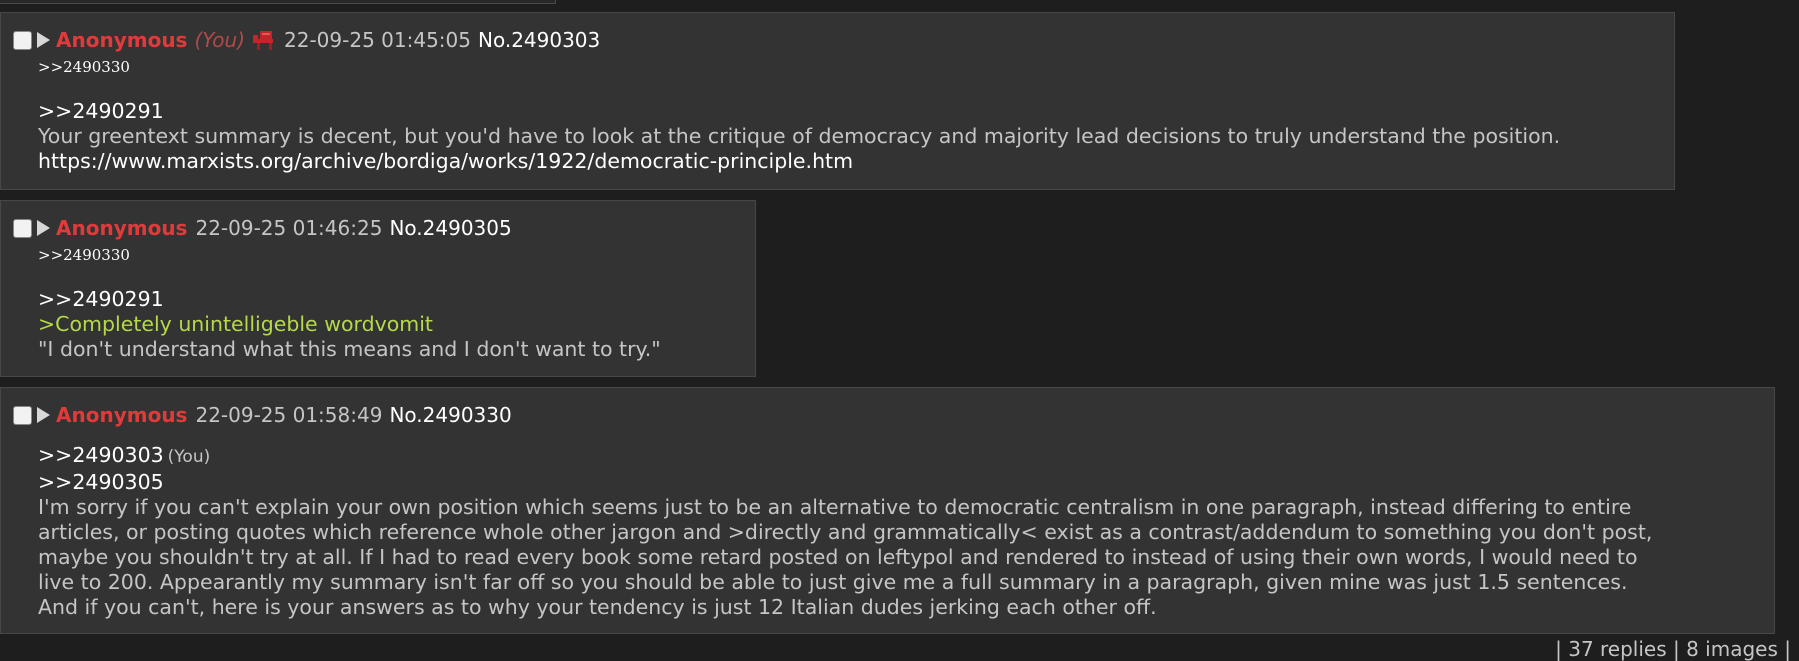 The height and width of the screenshot is (661, 1799). What do you see at coordinates (289, 228) in the screenshot?
I see `post-date: 22-09-25 01:46:25` at bounding box center [289, 228].